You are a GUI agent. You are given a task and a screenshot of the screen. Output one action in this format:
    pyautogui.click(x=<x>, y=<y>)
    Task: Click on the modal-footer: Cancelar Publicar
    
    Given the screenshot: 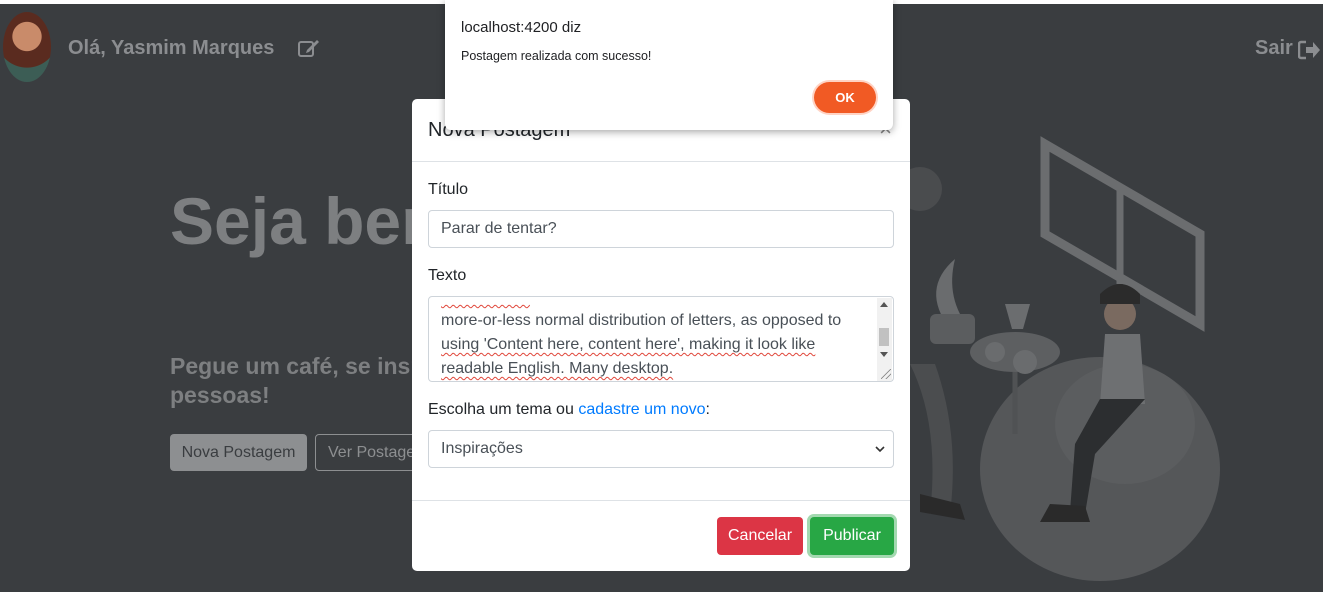 What is the action you would take?
    pyautogui.click(x=661, y=536)
    